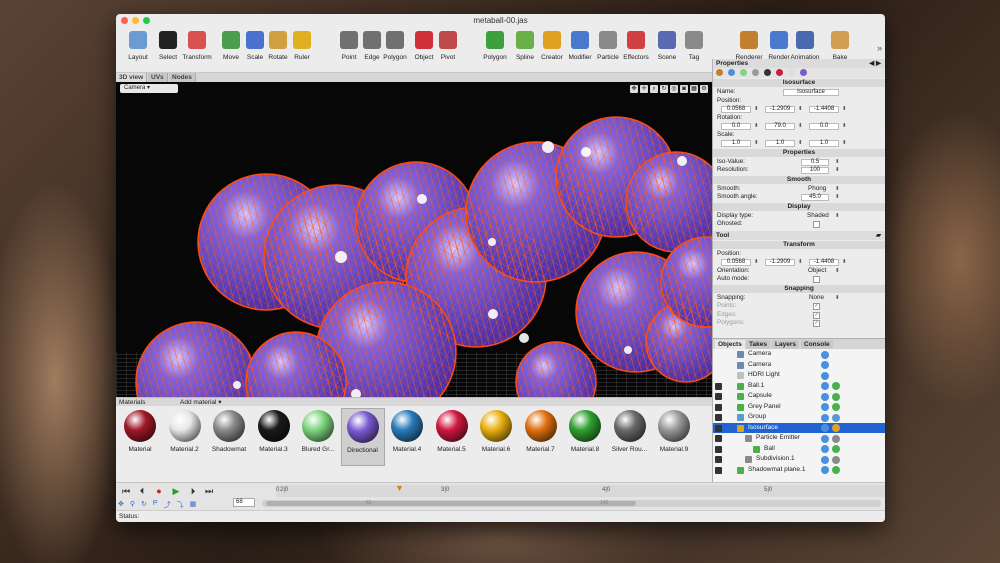  What do you see at coordinates (121, 505) in the screenshot?
I see `move-key-icon: ✥` at bounding box center [121, 505].